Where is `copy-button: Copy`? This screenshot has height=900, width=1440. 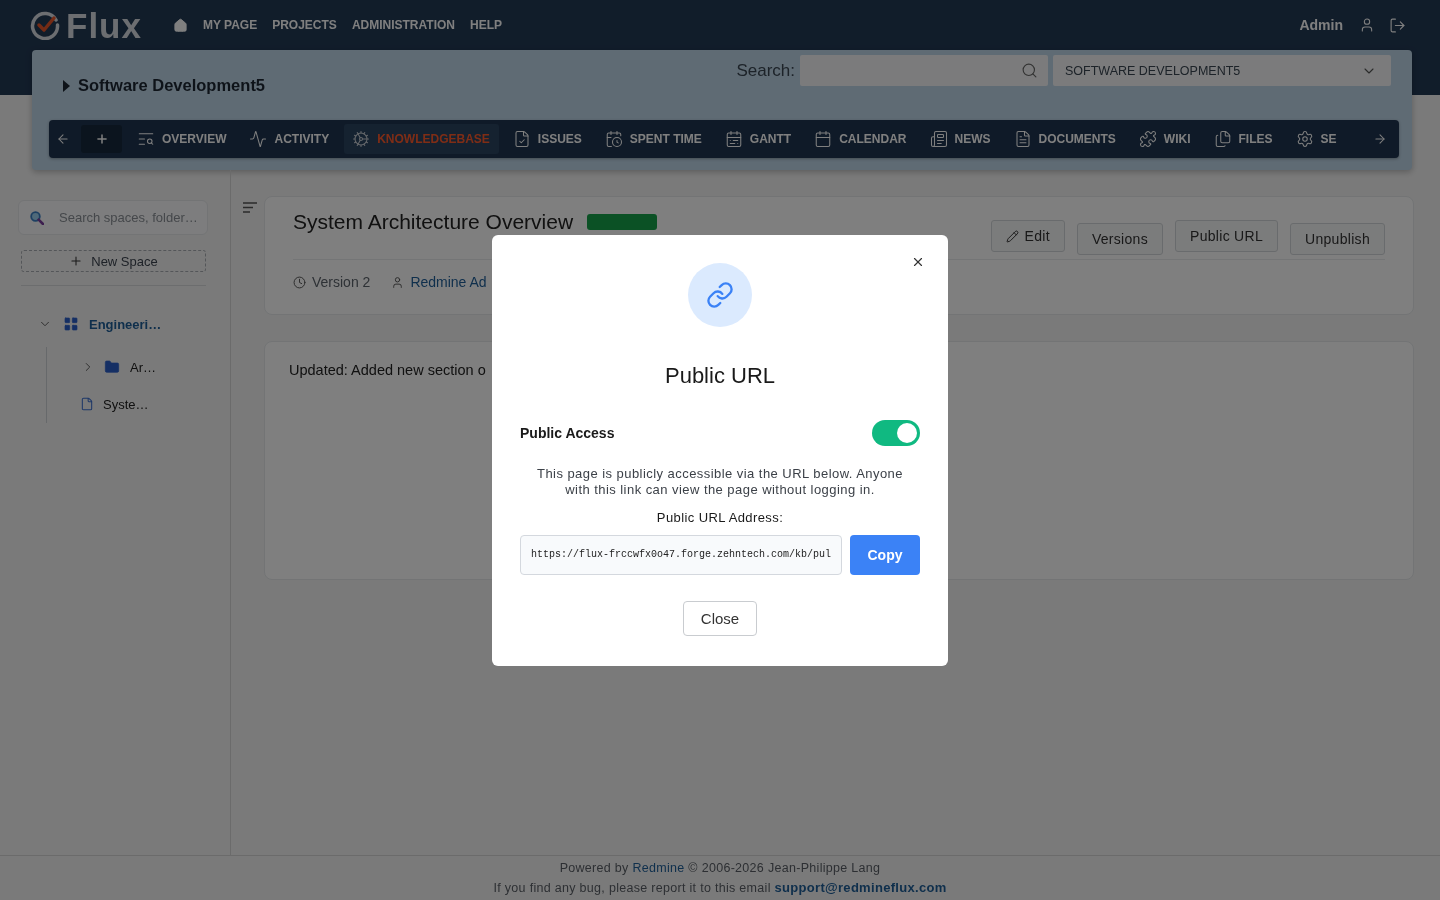
copy-button: Copy is located at coordinates (885, 554).